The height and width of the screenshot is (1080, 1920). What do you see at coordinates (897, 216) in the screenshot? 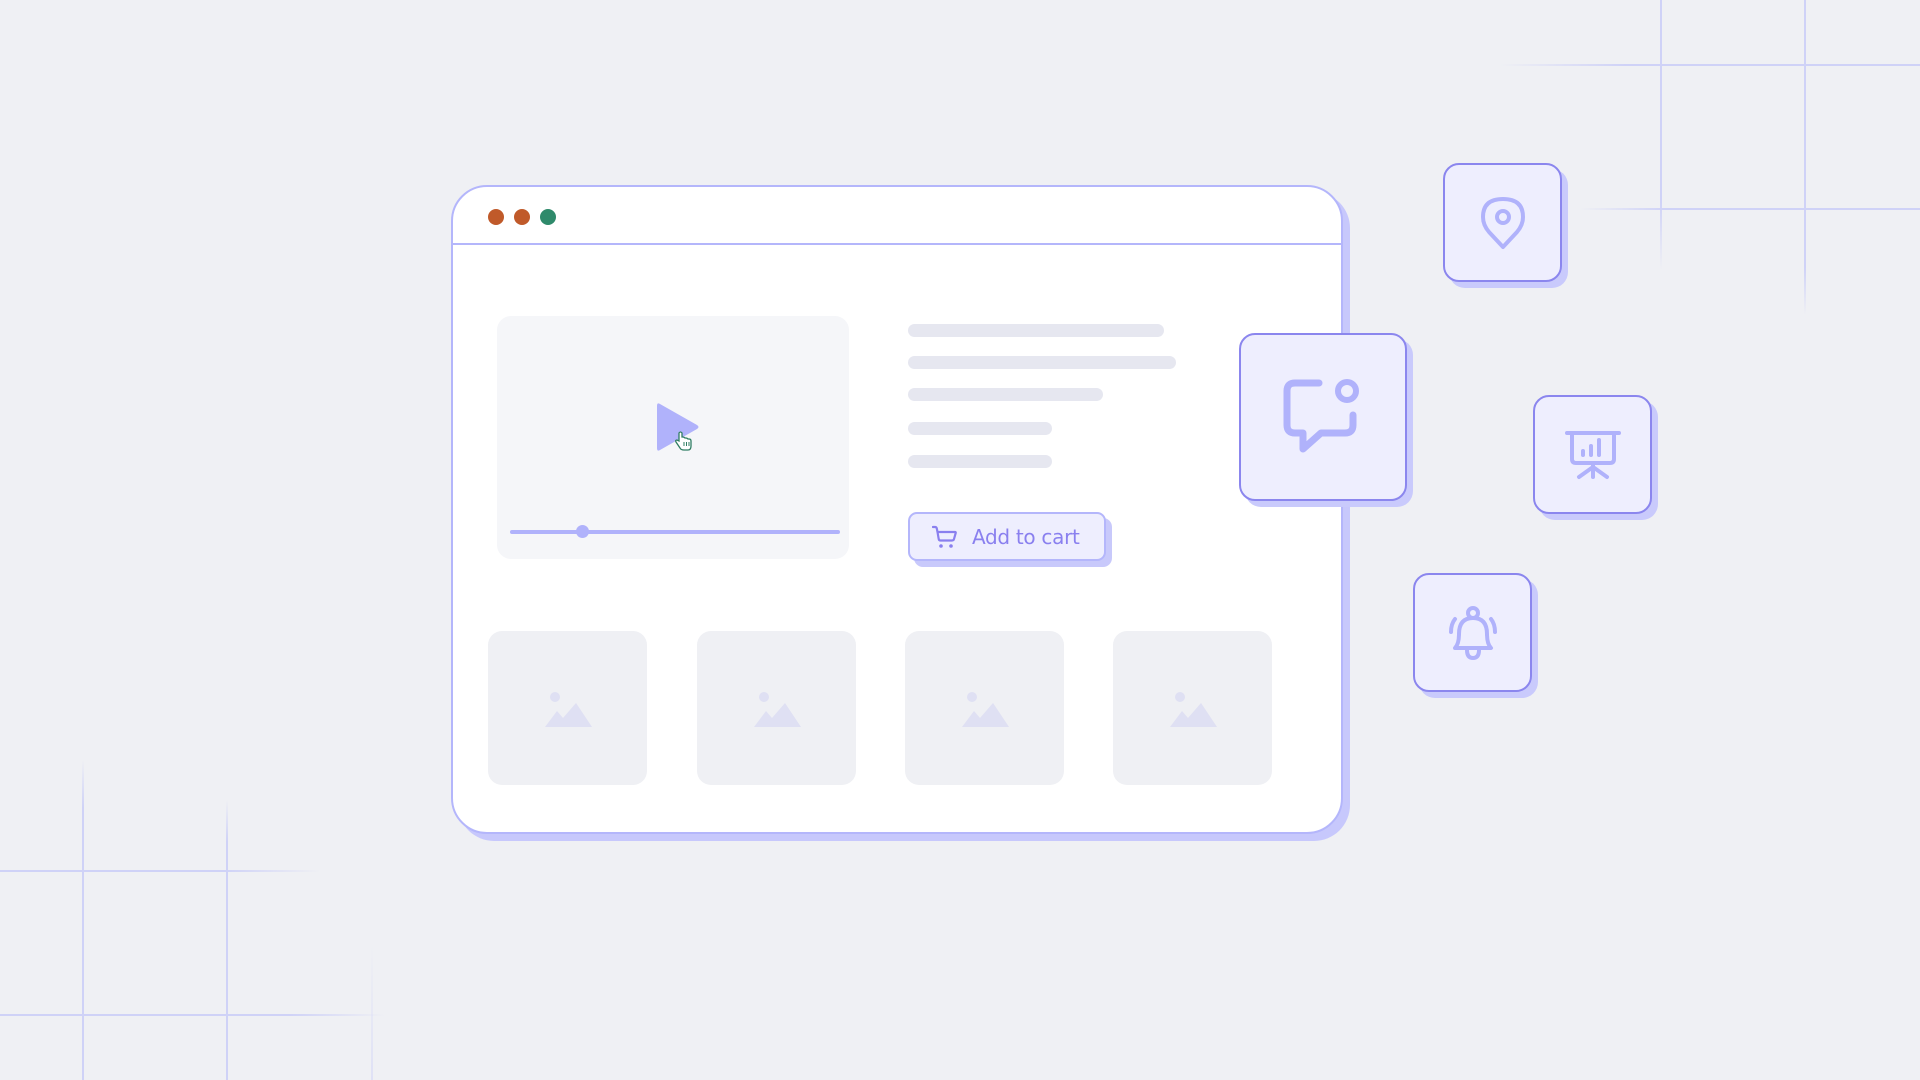
I see `window-titlebar` at bounding box center [897, 216].